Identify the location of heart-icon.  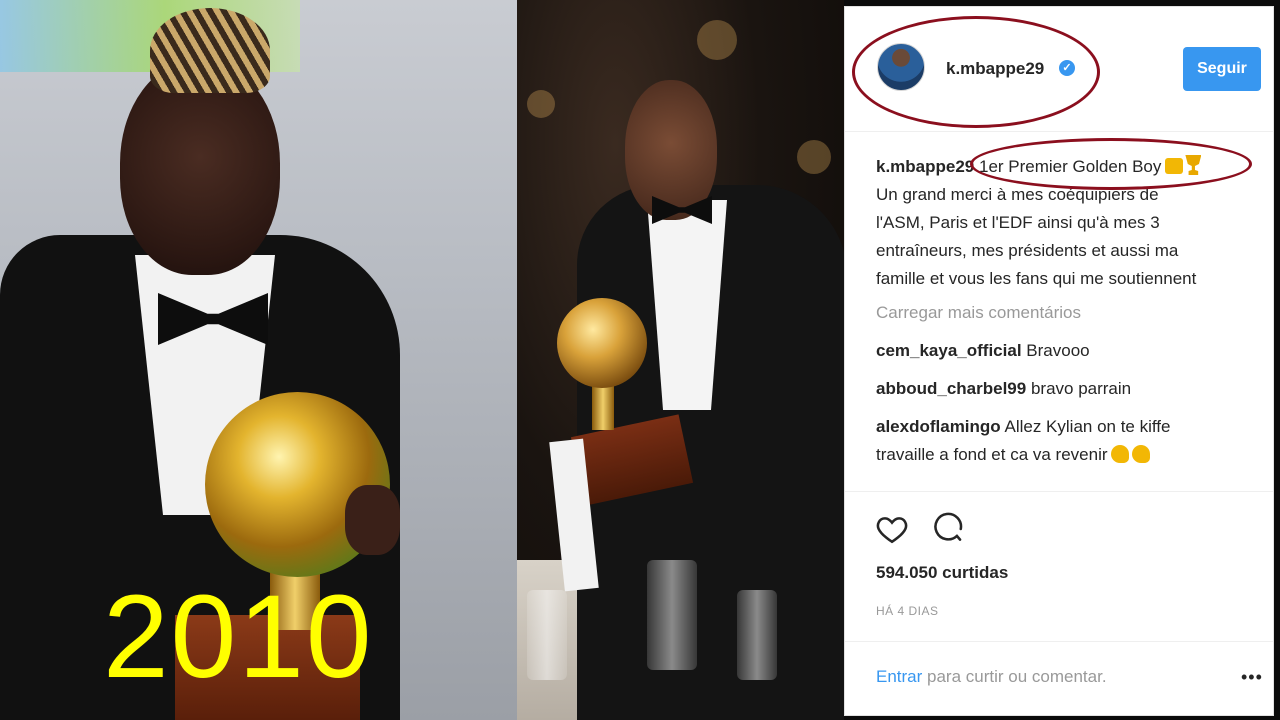
(892, 529).